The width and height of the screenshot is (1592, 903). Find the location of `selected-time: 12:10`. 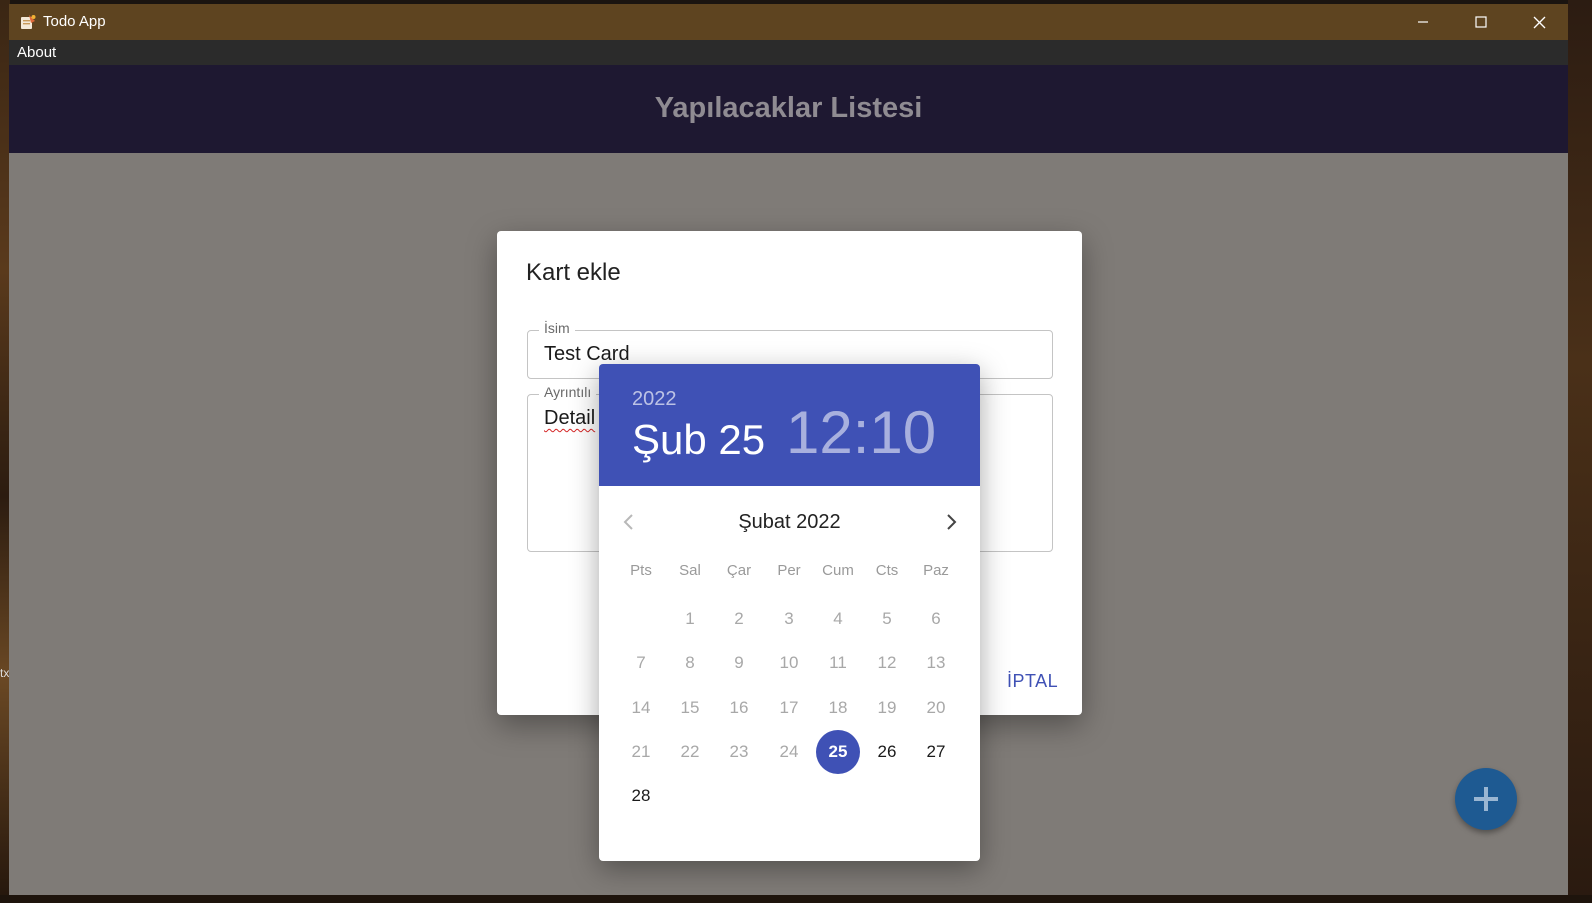

selected-time: 12:10 is located at coordinates (861, 432).